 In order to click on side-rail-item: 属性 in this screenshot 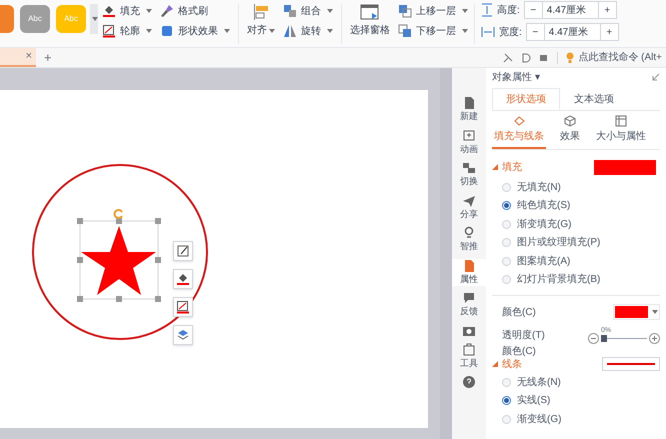, I will do `click(469, 272)`.